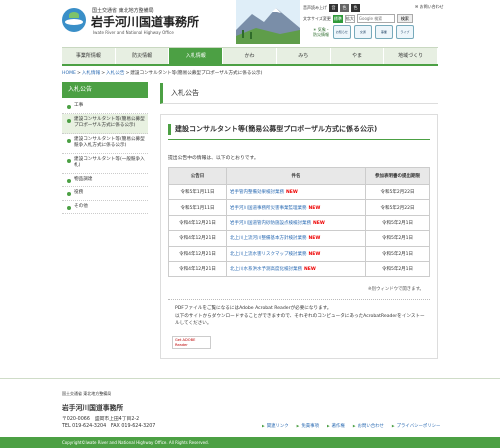 The image size is (500, 448). I want to click on column-header-deadline: 参加表明書の提出期限, so click(397, 176).